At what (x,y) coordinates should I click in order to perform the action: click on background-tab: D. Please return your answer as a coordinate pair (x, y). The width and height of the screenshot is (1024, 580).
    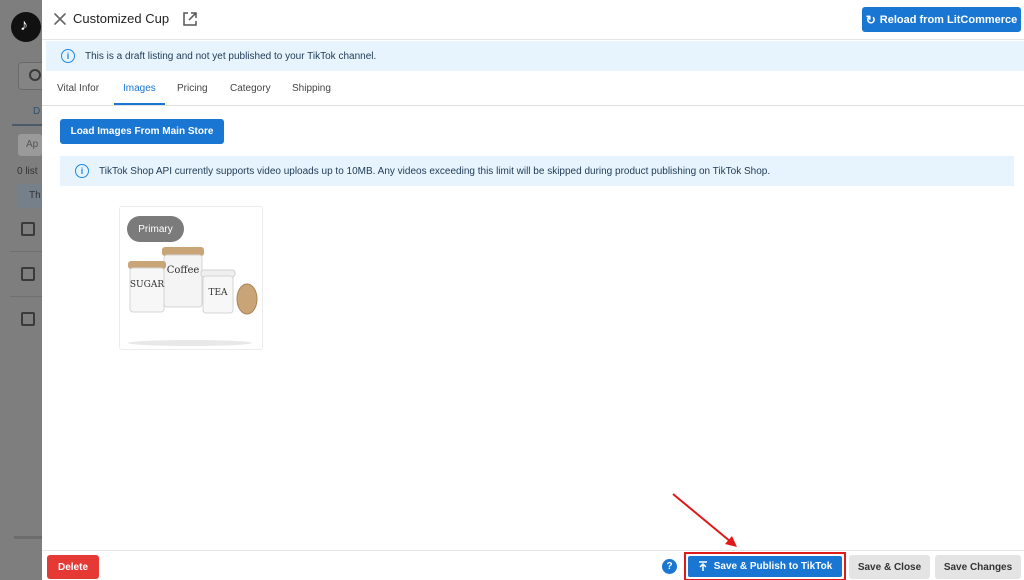
    Looking at the image, I should click on (37, 111).